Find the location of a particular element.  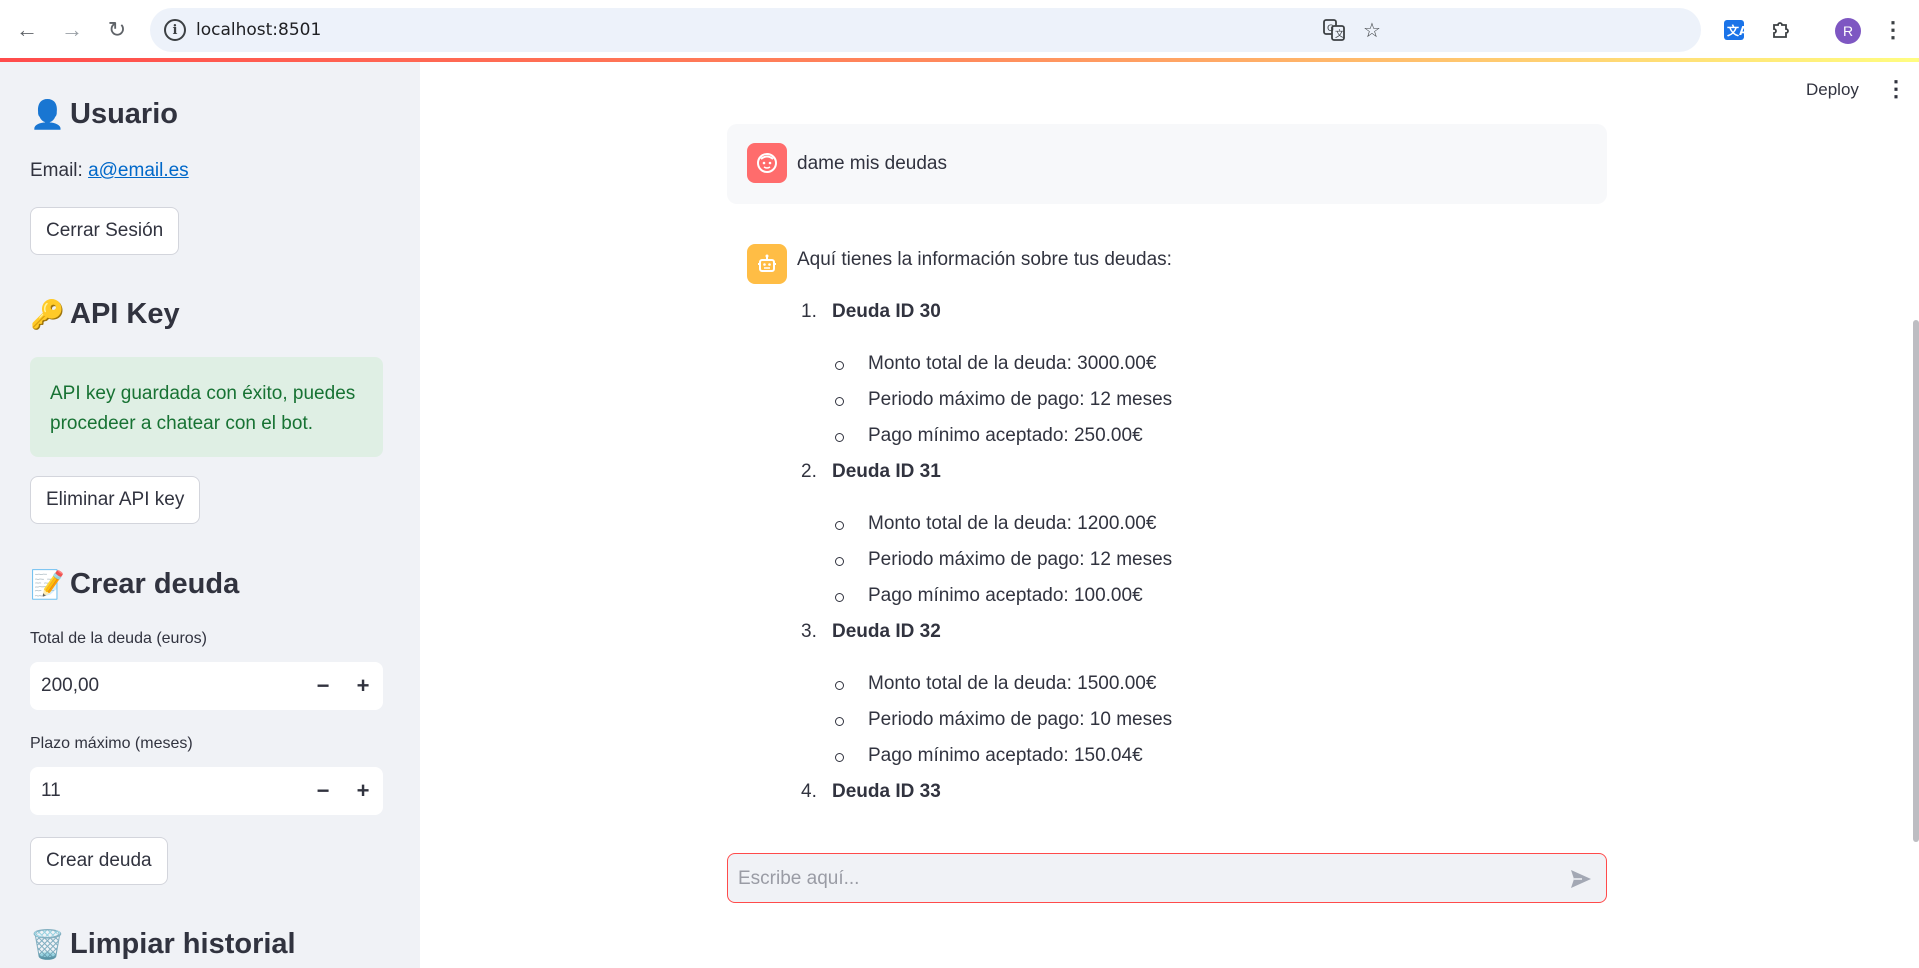

plazo-maximo-increment-button: + is located at coordinates (363, 791).